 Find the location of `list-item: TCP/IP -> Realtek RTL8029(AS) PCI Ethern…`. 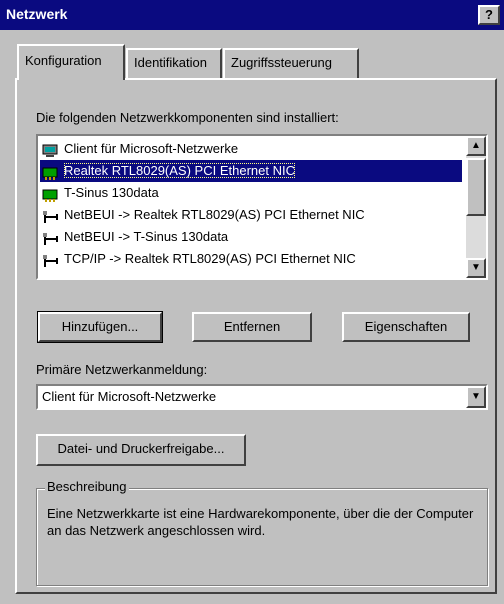

list-item: TCP/IP -> Realtek RTL8029(AS) PCI Ethern… is located at coordinates (251, 259).